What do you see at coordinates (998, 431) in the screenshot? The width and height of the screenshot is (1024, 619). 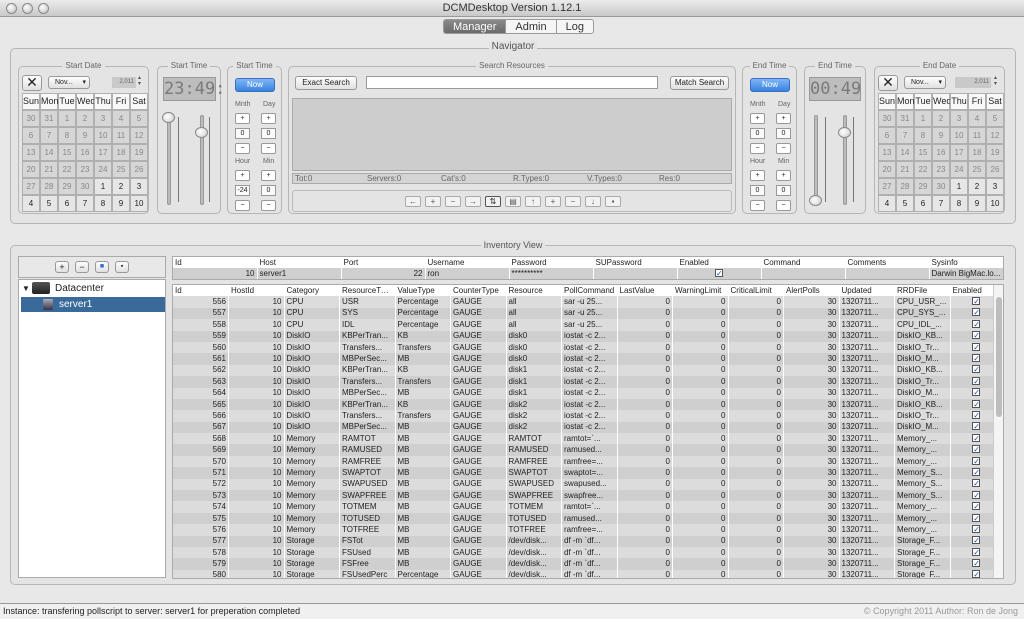 I see `resource-table-scrollbar` at bounding box center [998, 431].